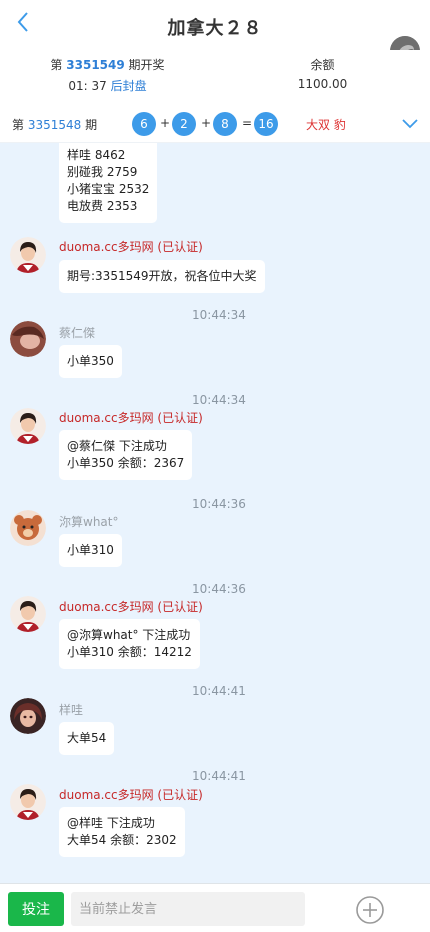  Describe the element at coordinates (111, 823) in the screenshot. I see `bubble-line: @样哇 下注成功` at that location.